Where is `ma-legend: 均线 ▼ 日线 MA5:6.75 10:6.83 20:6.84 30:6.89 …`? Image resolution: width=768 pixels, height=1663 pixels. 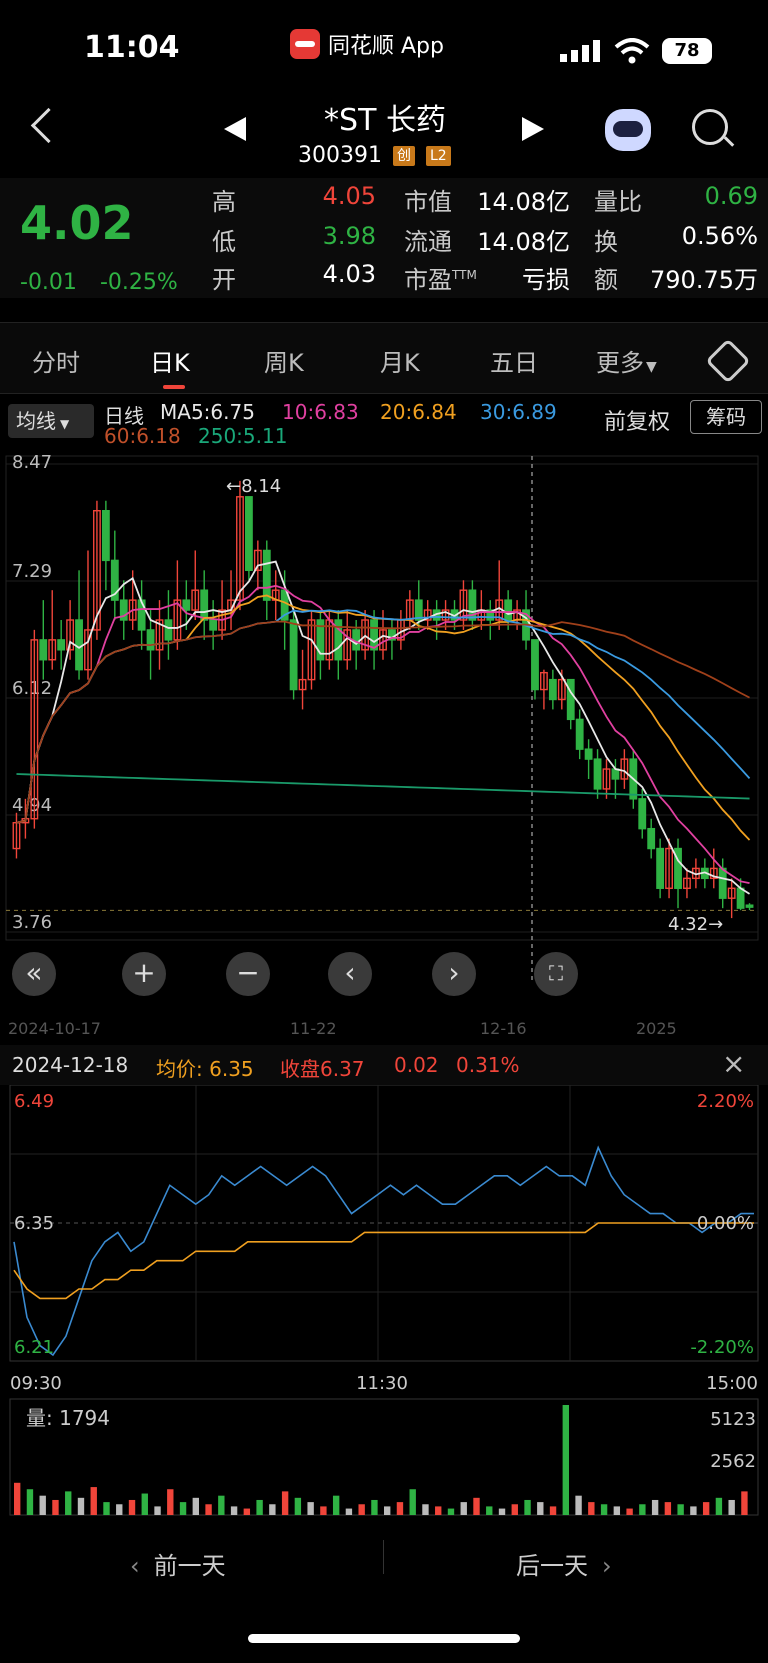
ma-legend: 均线 ▼ 日线 MA5:6.75 10:6.83 20:6.84 30:6.89 … is located at coordinates (384, 424).